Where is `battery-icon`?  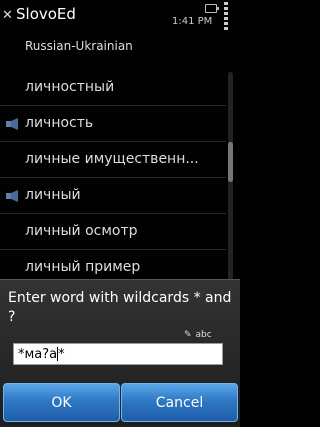
battery-icon is located at coordinates (212, 8).